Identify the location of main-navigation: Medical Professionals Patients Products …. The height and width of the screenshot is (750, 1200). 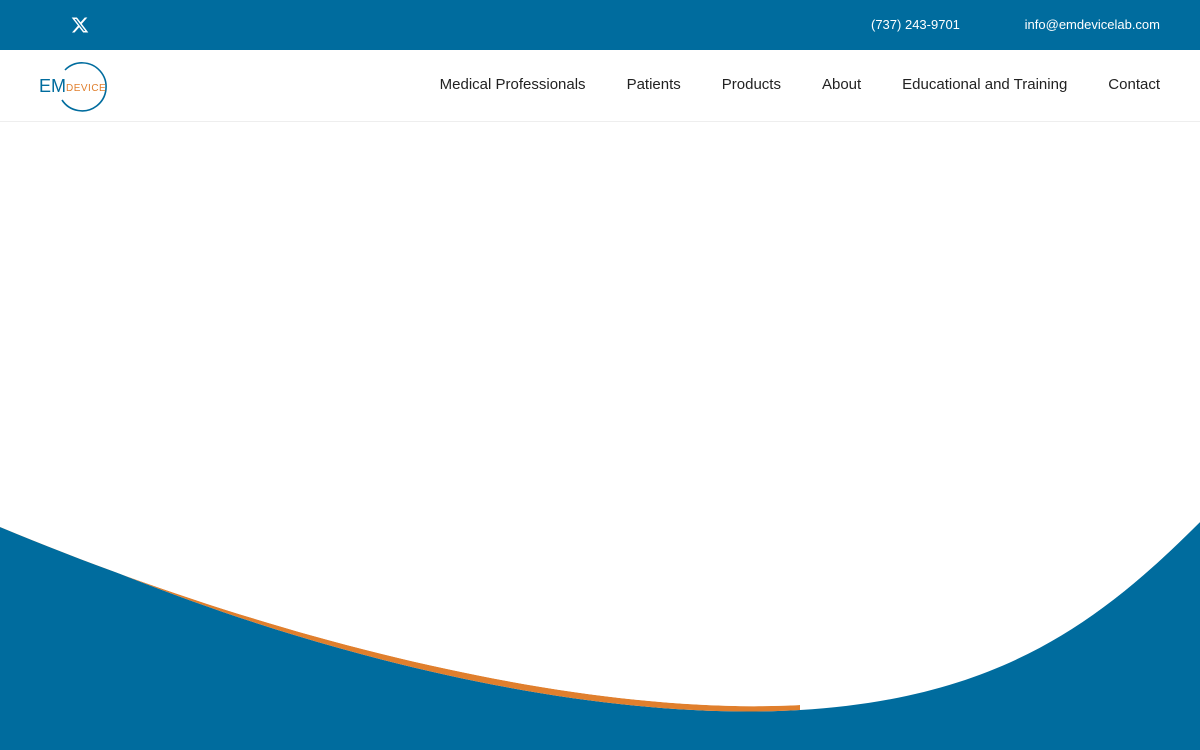
(800, 85).